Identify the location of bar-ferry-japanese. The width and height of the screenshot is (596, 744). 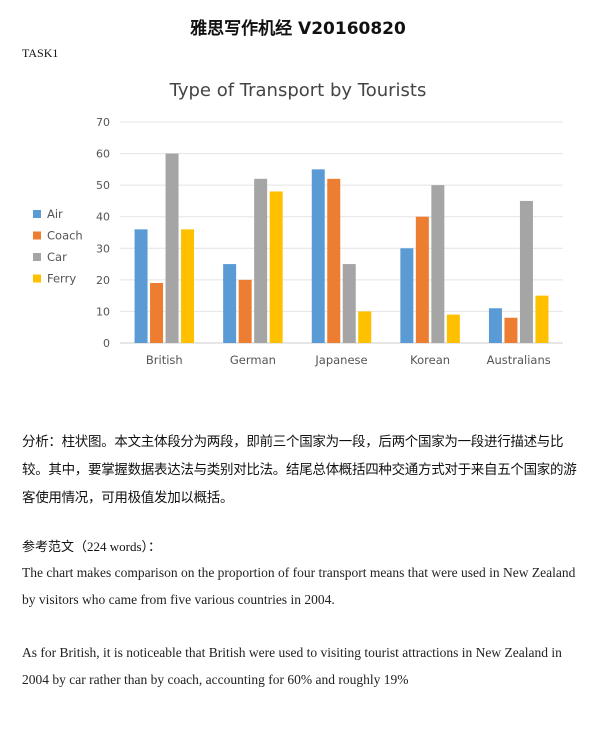
(365, 327).